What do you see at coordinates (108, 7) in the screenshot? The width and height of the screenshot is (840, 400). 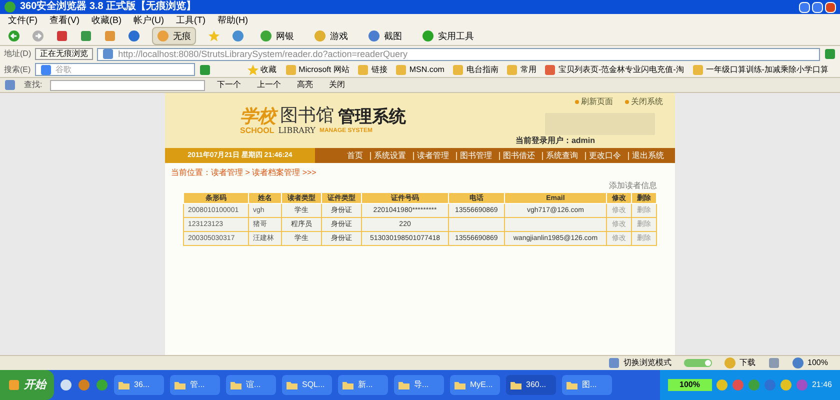 I see `window-title: 360安全浏览器 3.8 正式版【无痕浏览】` at bounding box center [108, 7].